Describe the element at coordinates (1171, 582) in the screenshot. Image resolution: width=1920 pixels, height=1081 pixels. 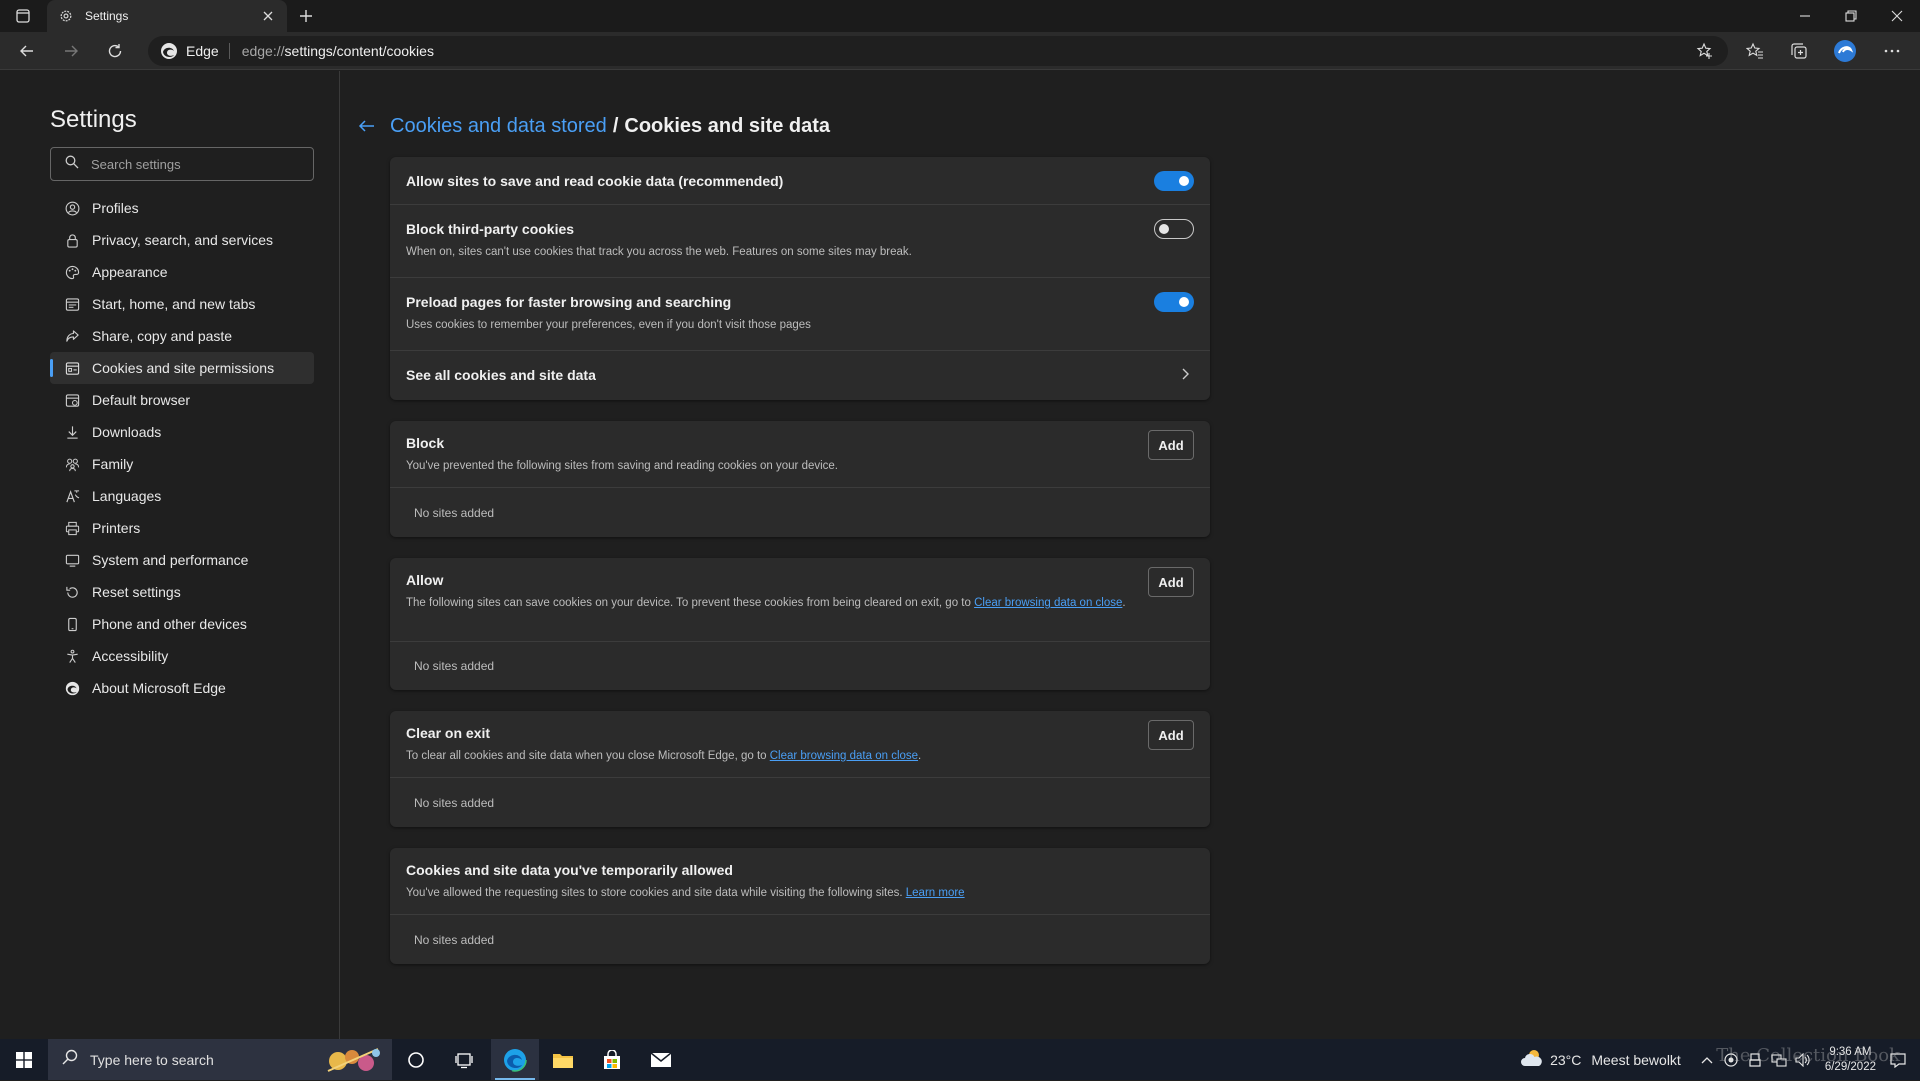
I see `allow-add-button: Add` at that location.